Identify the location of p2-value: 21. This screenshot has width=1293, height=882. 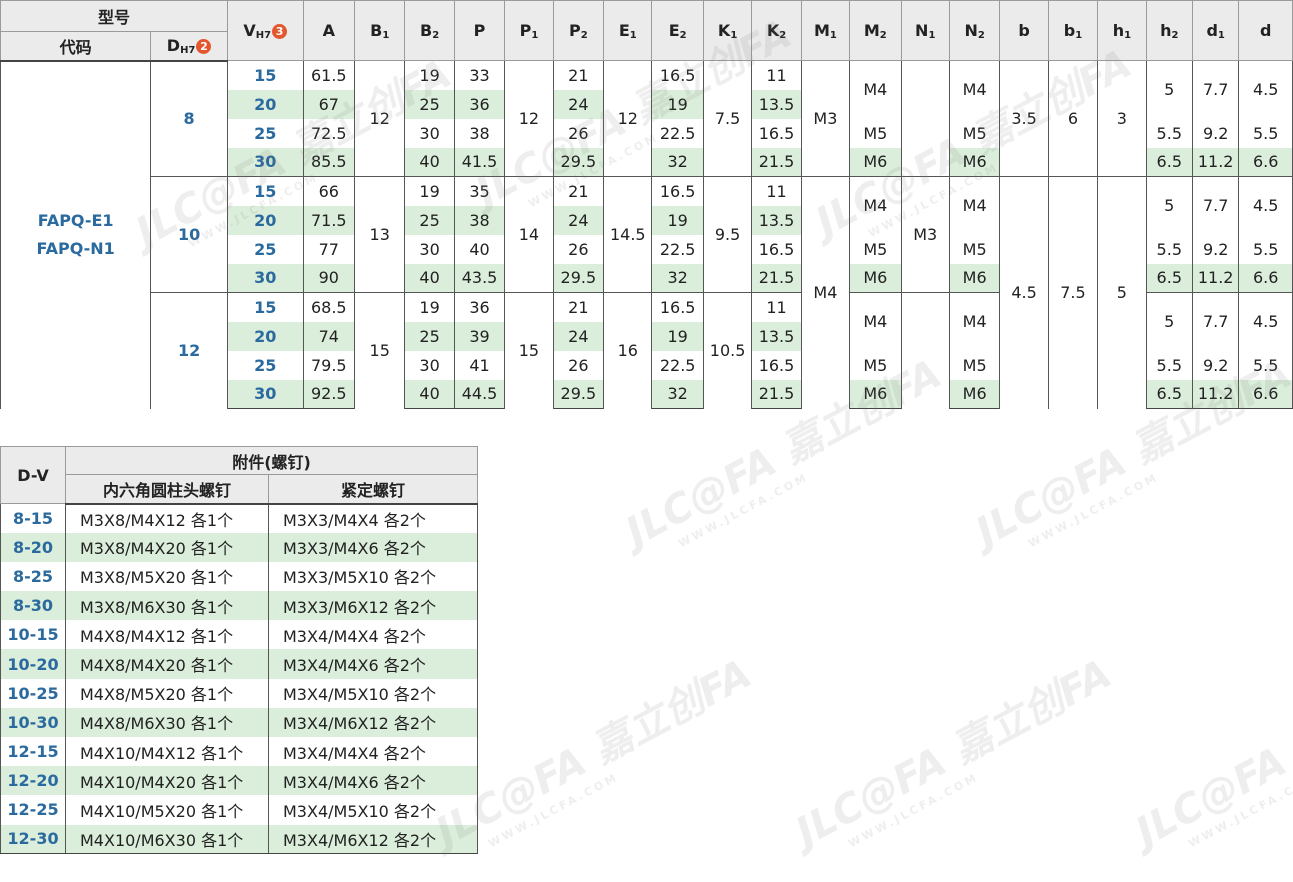
(578, 75).